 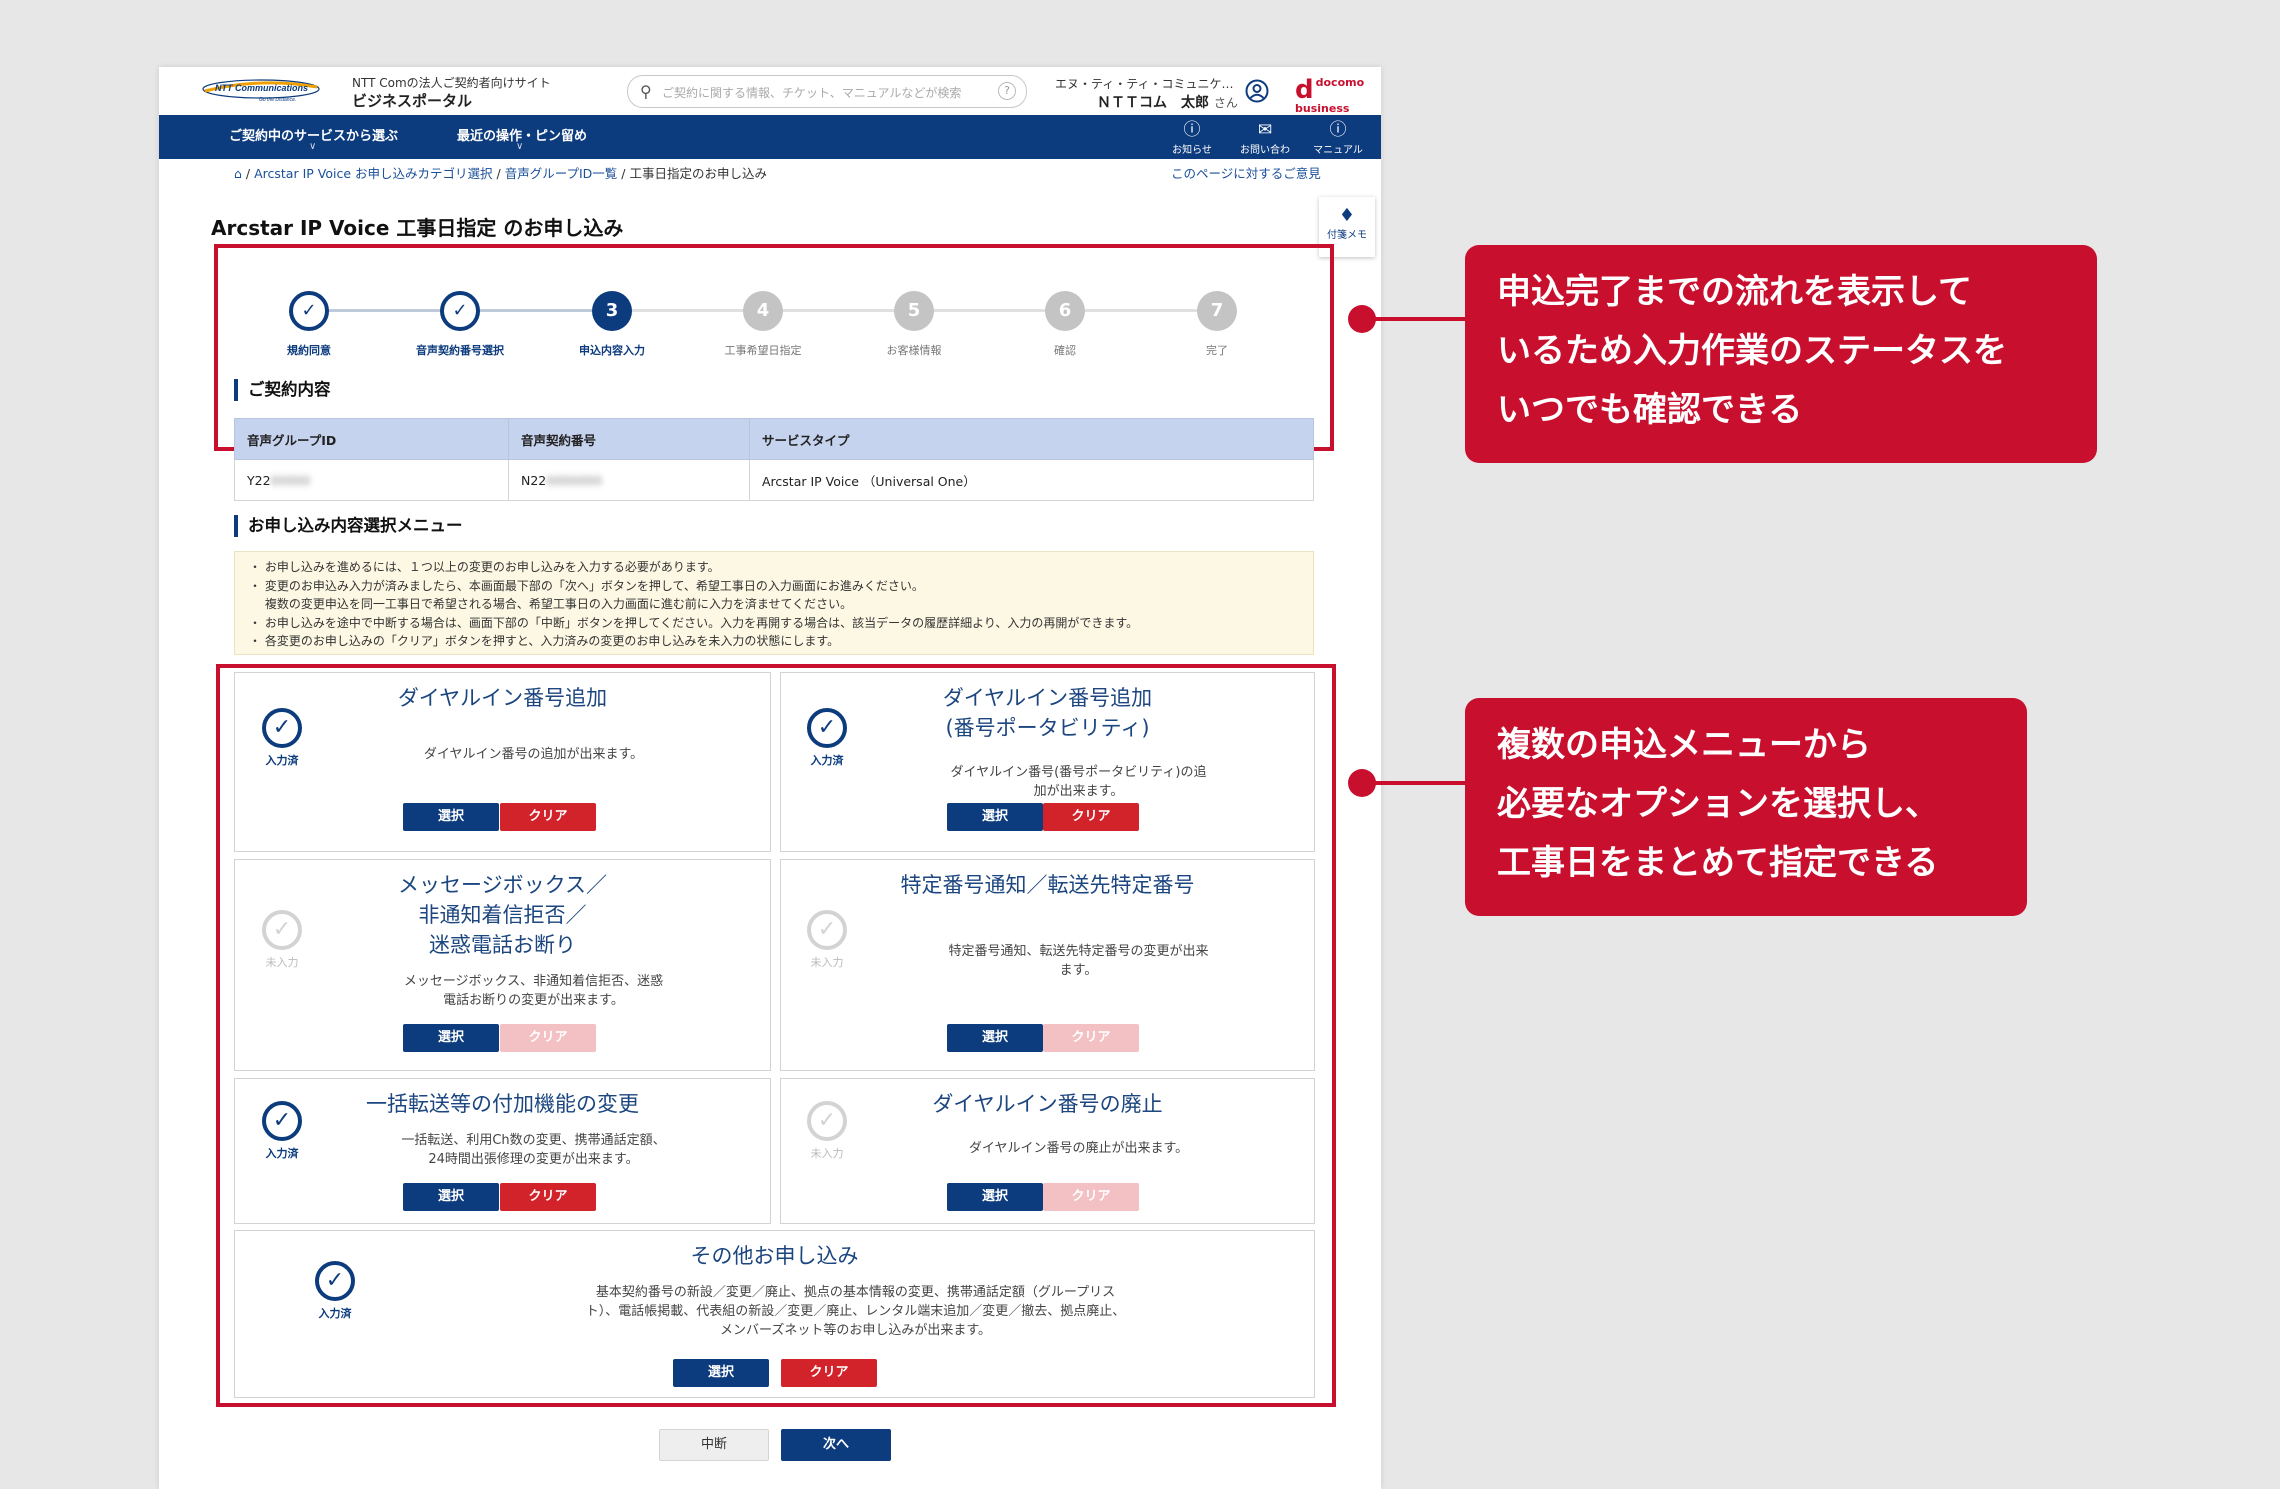 What do you see at coordinates (1752, 351) in the screenshot?
I see `callout-line: いるため入力作業のステータスを` at bounding box center [1752, 351].